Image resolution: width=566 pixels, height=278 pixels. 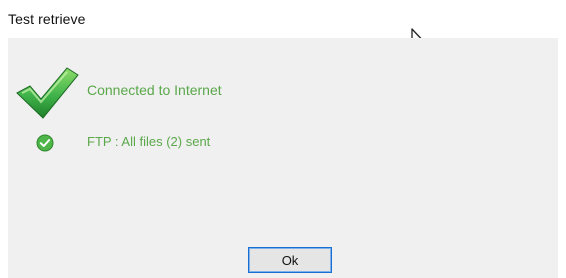 I want to click on ok-button: Ok, so click(x=290, y=260).